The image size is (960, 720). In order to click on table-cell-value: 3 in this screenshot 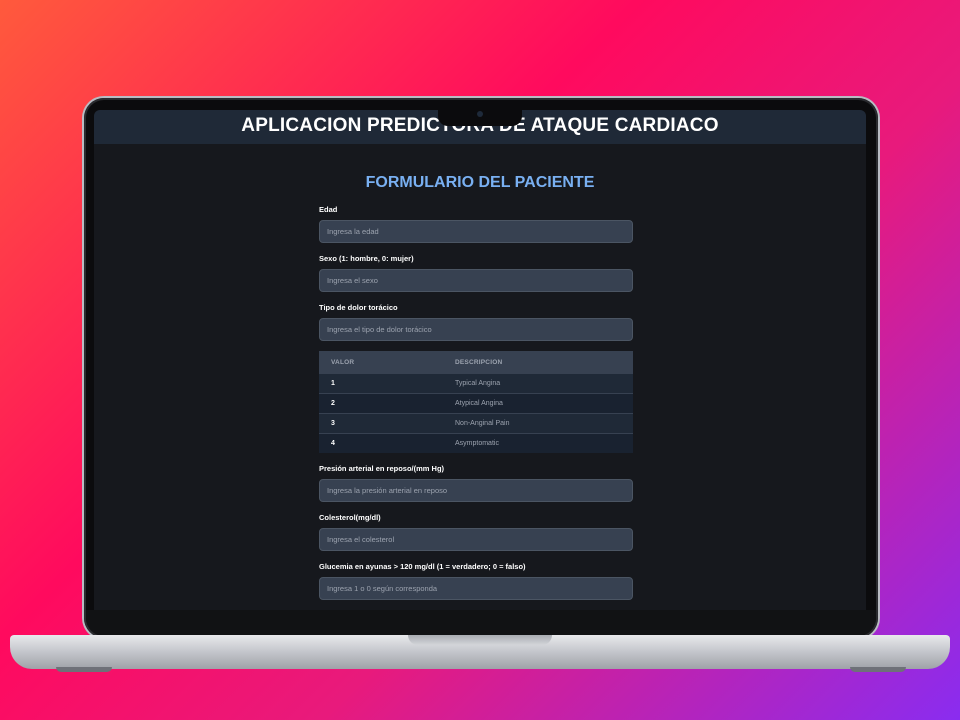, I will do `click(381, 423)`.